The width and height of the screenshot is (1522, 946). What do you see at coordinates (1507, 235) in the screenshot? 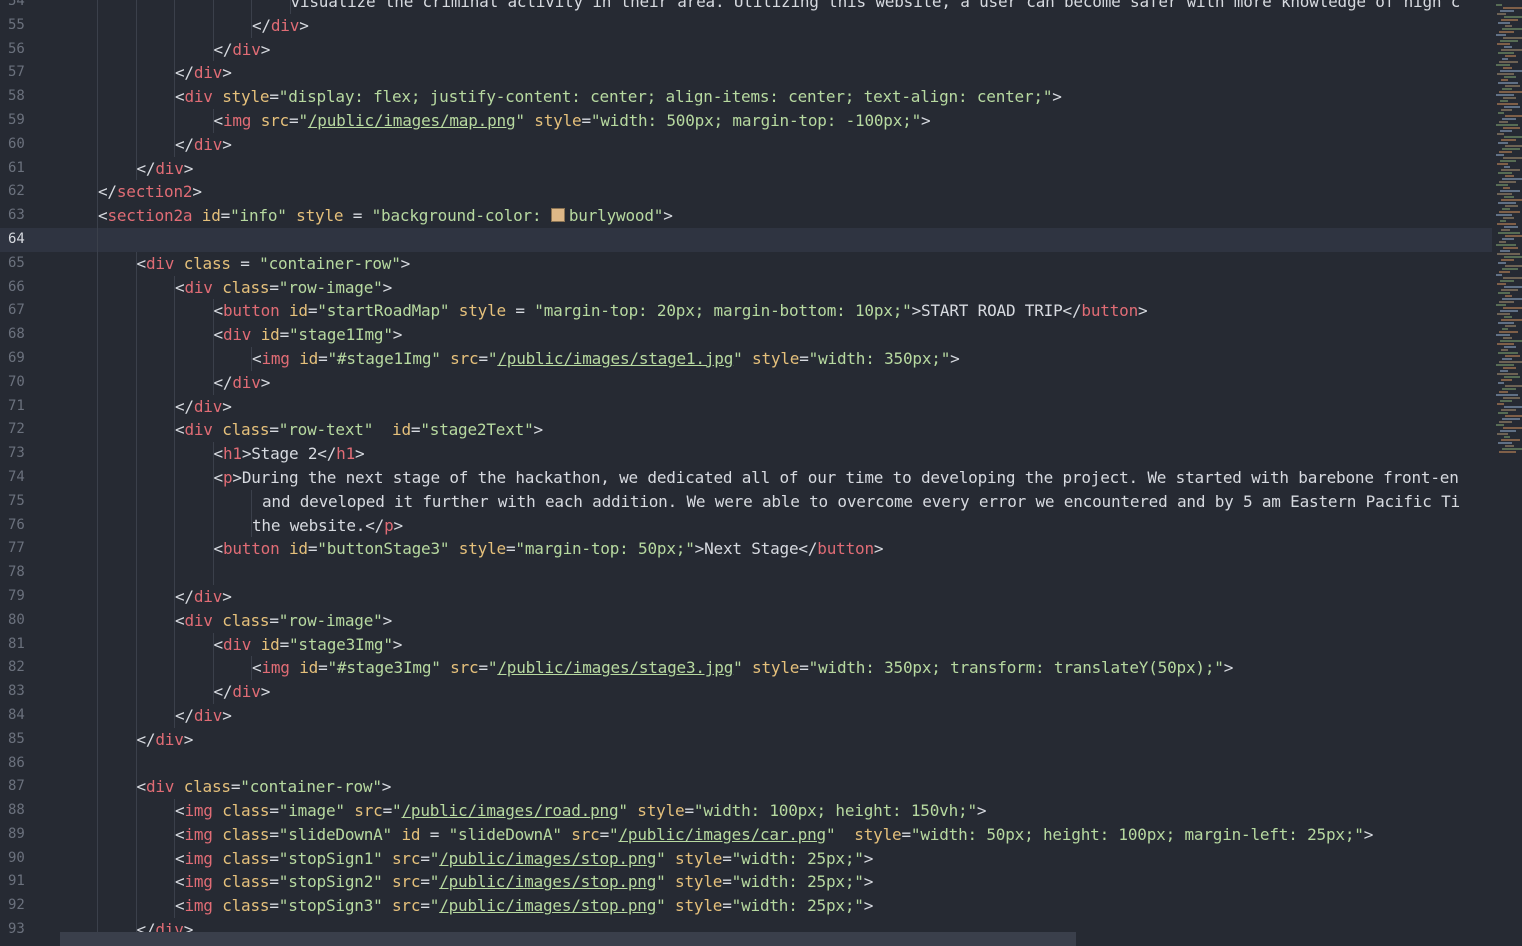
I see `minimap` at bounding box center [1507, 235].